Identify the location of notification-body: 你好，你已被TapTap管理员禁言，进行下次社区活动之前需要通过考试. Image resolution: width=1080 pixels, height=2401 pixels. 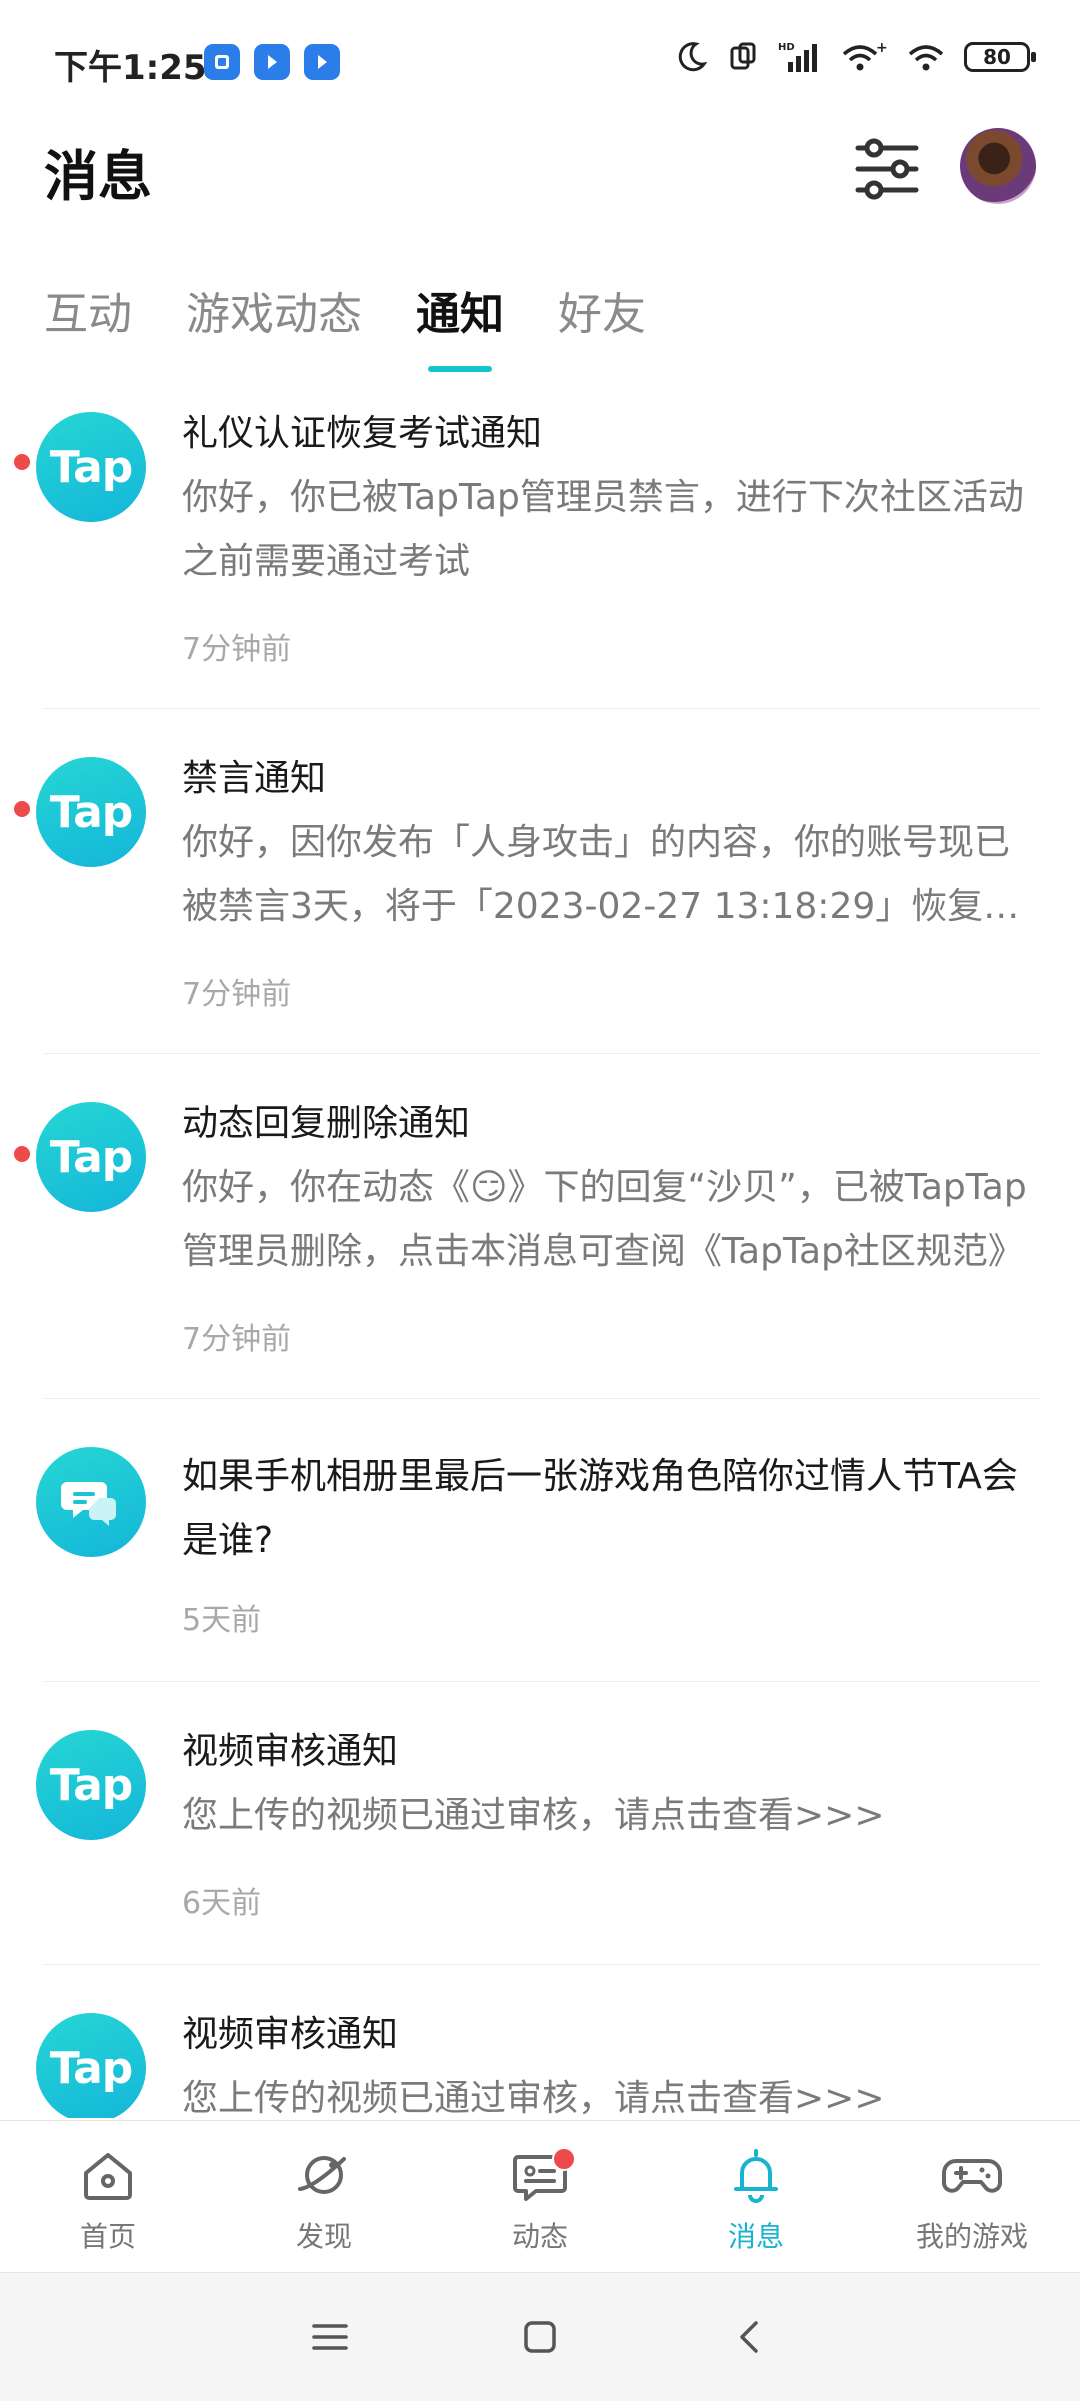
(603, 529).